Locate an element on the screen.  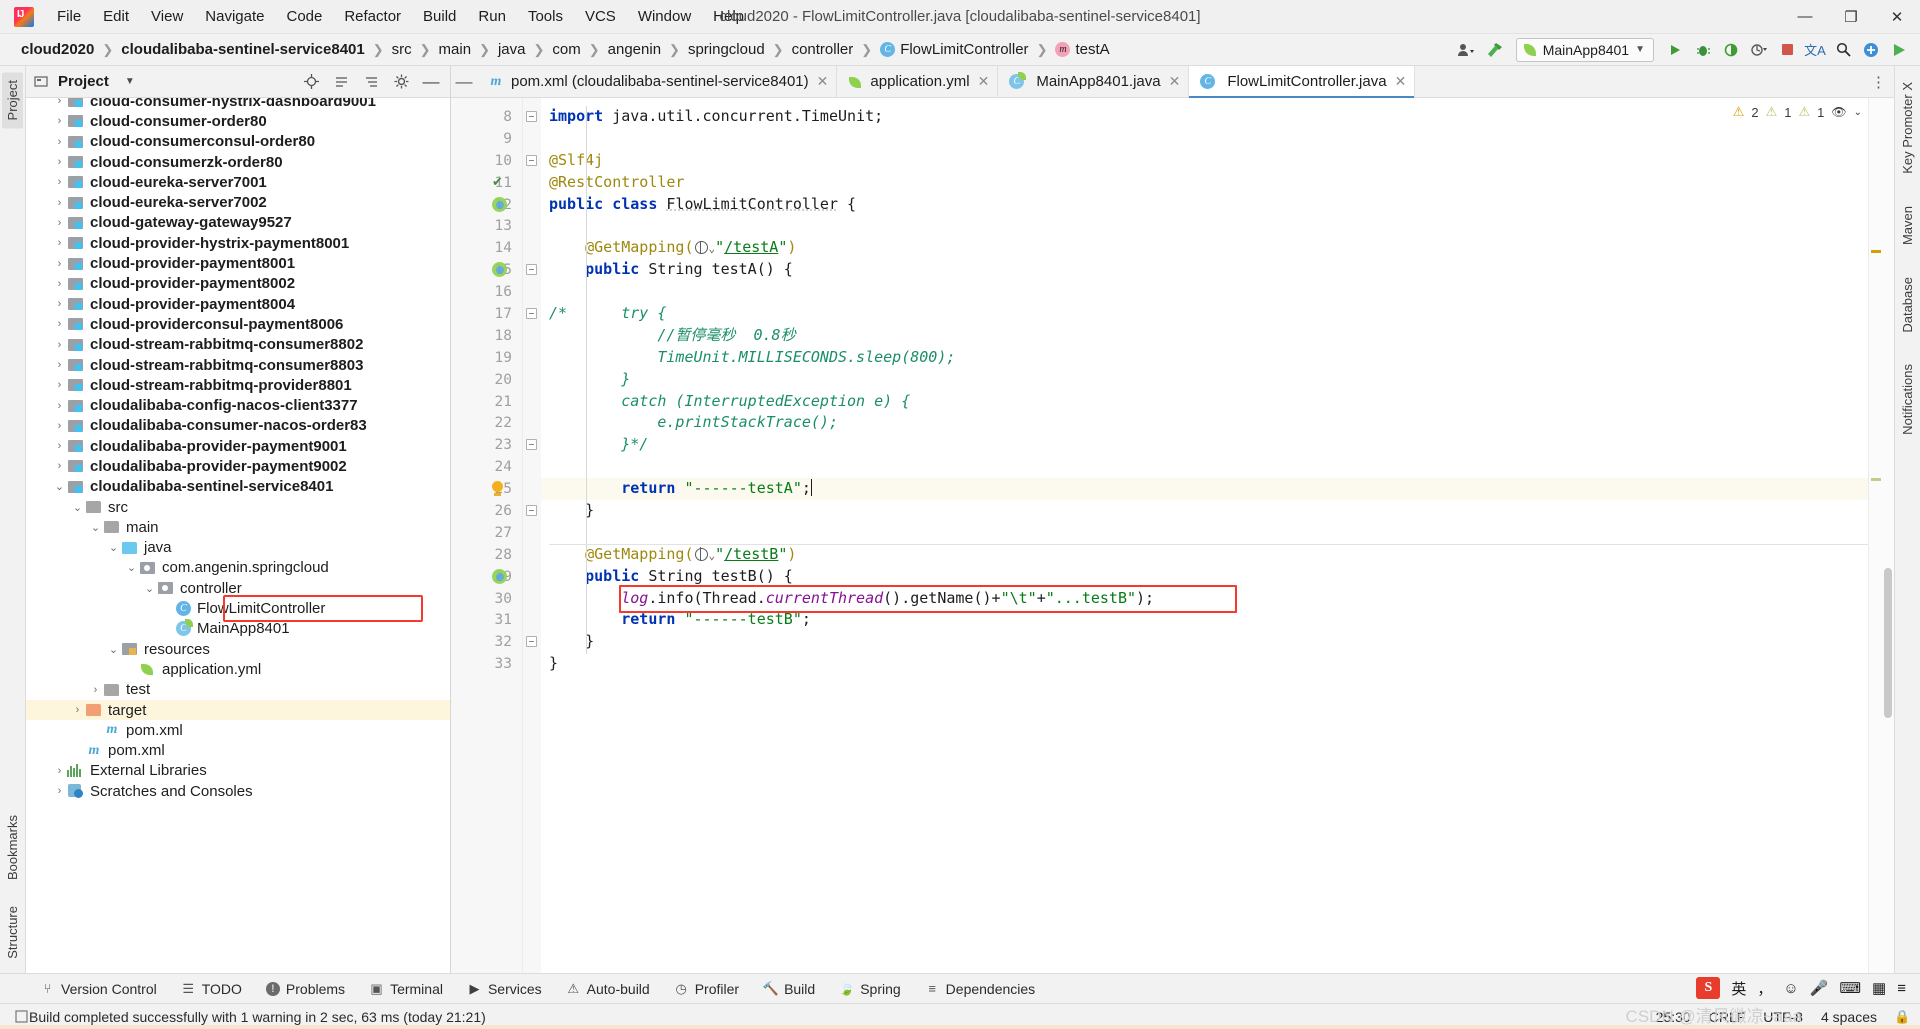
ime-emoji-icon: ☺ is located at coordinates (1790, 988).